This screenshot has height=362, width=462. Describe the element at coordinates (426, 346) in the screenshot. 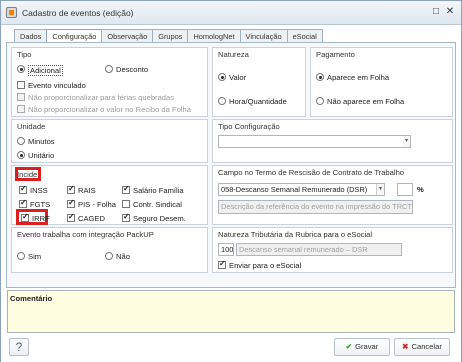

I see `cancelar-label: Cancelar` at that location.